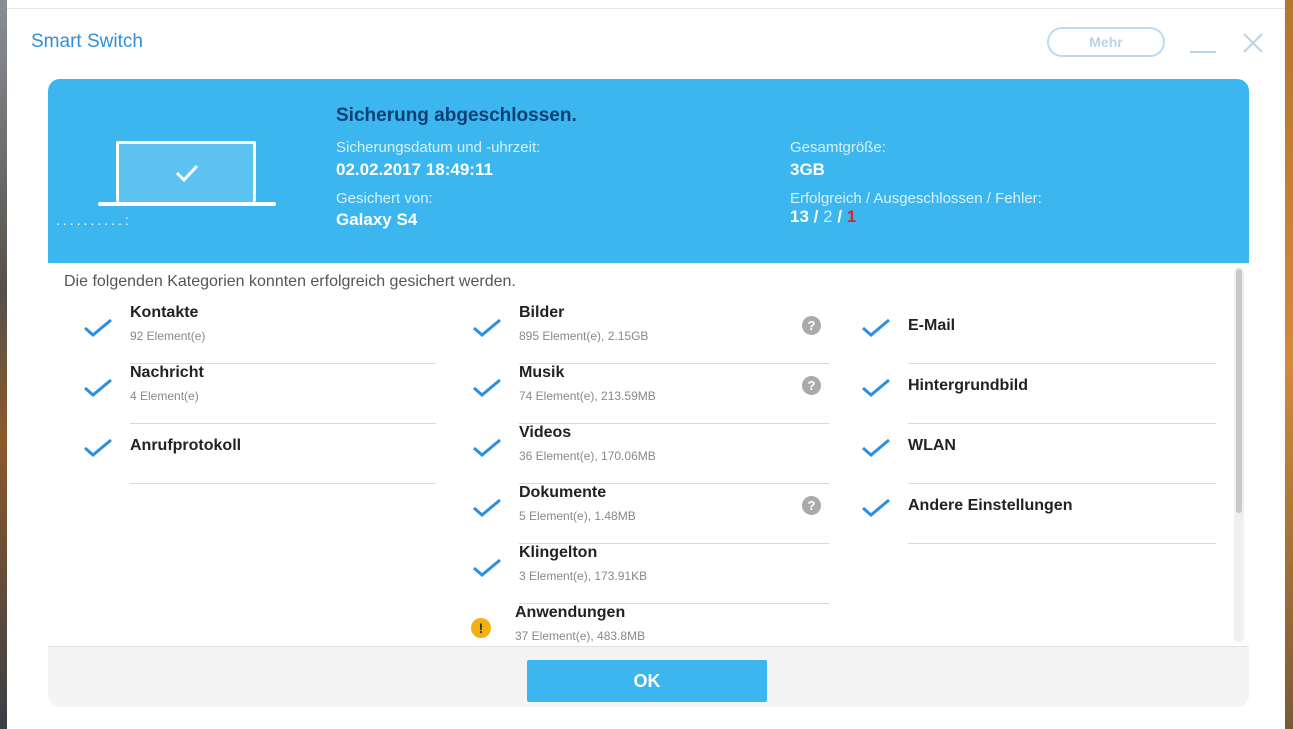  I want to click on item-name: Musik, so click(542, 372).